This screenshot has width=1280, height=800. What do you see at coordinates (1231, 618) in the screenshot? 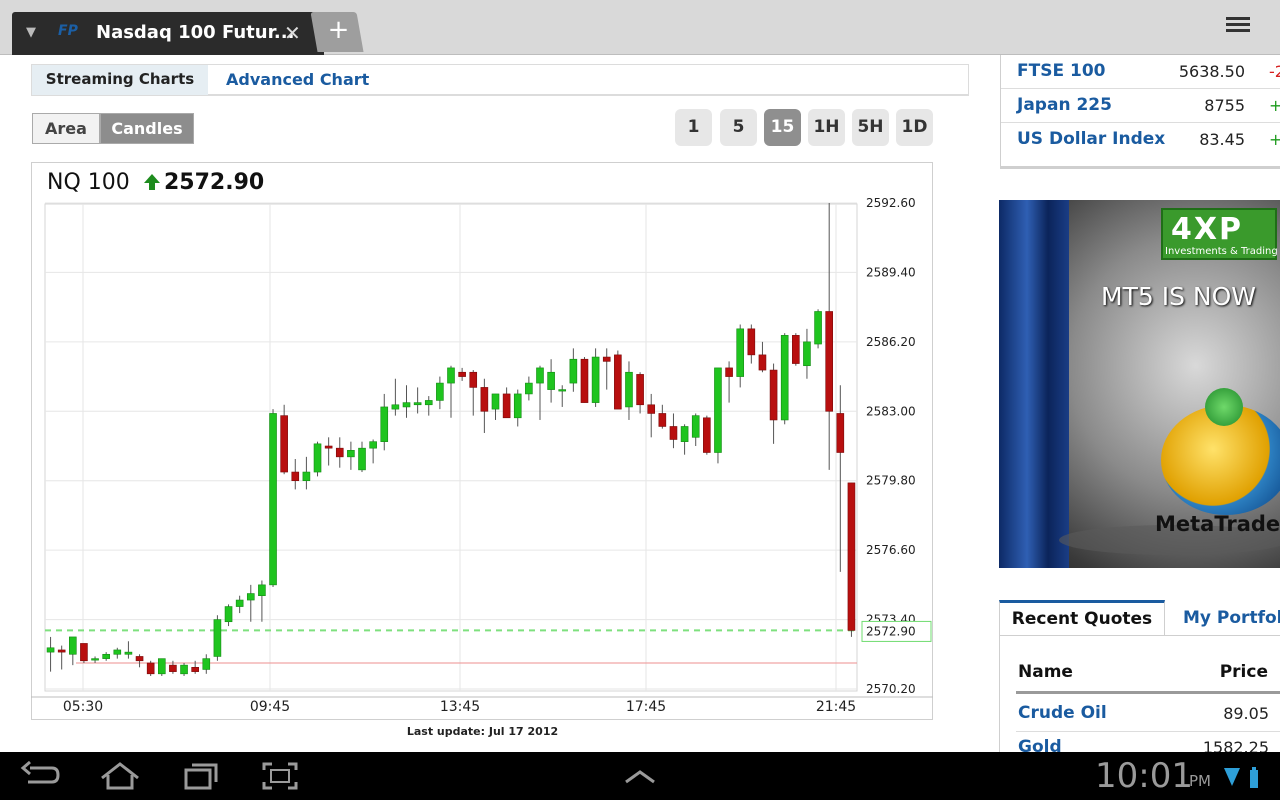
I see `tab-my-portfolio: My Portfoli` at bounding box center [1231, 618].